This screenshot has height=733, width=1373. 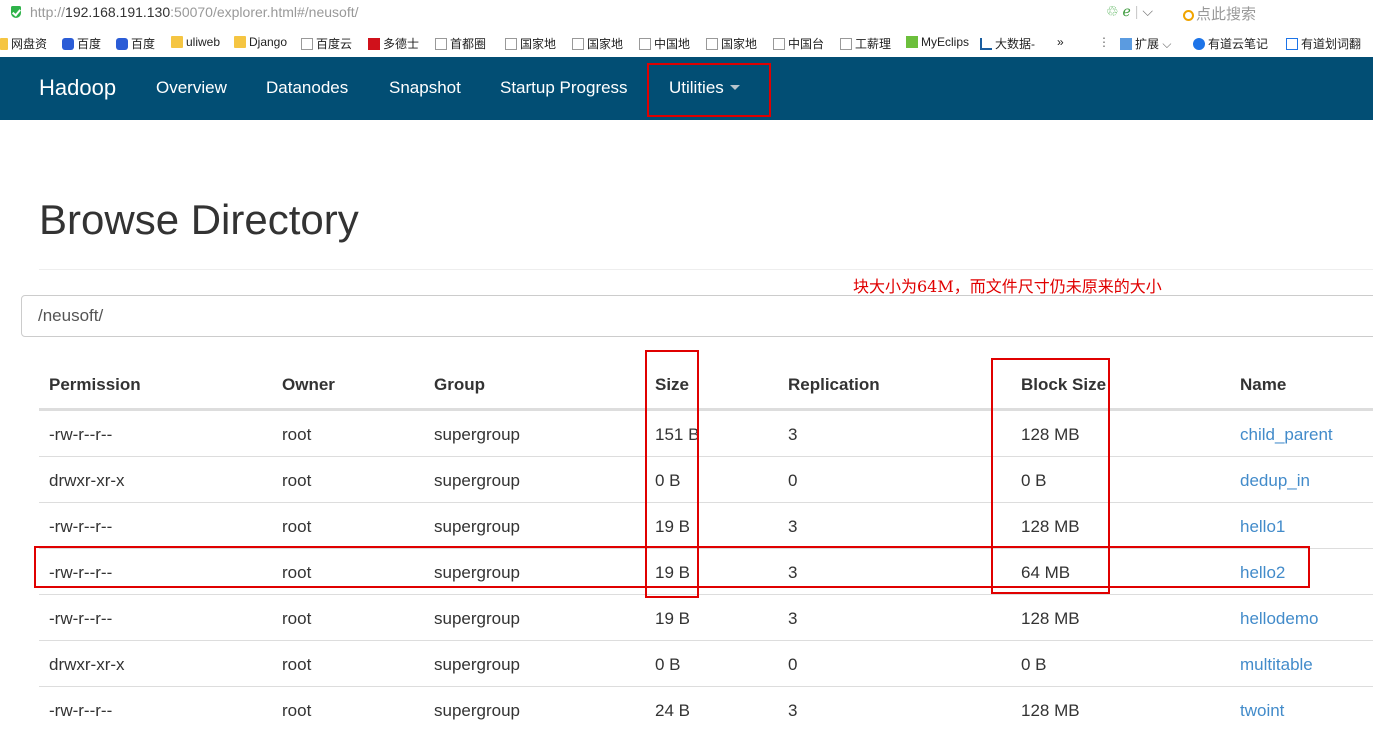 I want to click on chevron-down-icon: ⌵, so click(x=1147, y=11).